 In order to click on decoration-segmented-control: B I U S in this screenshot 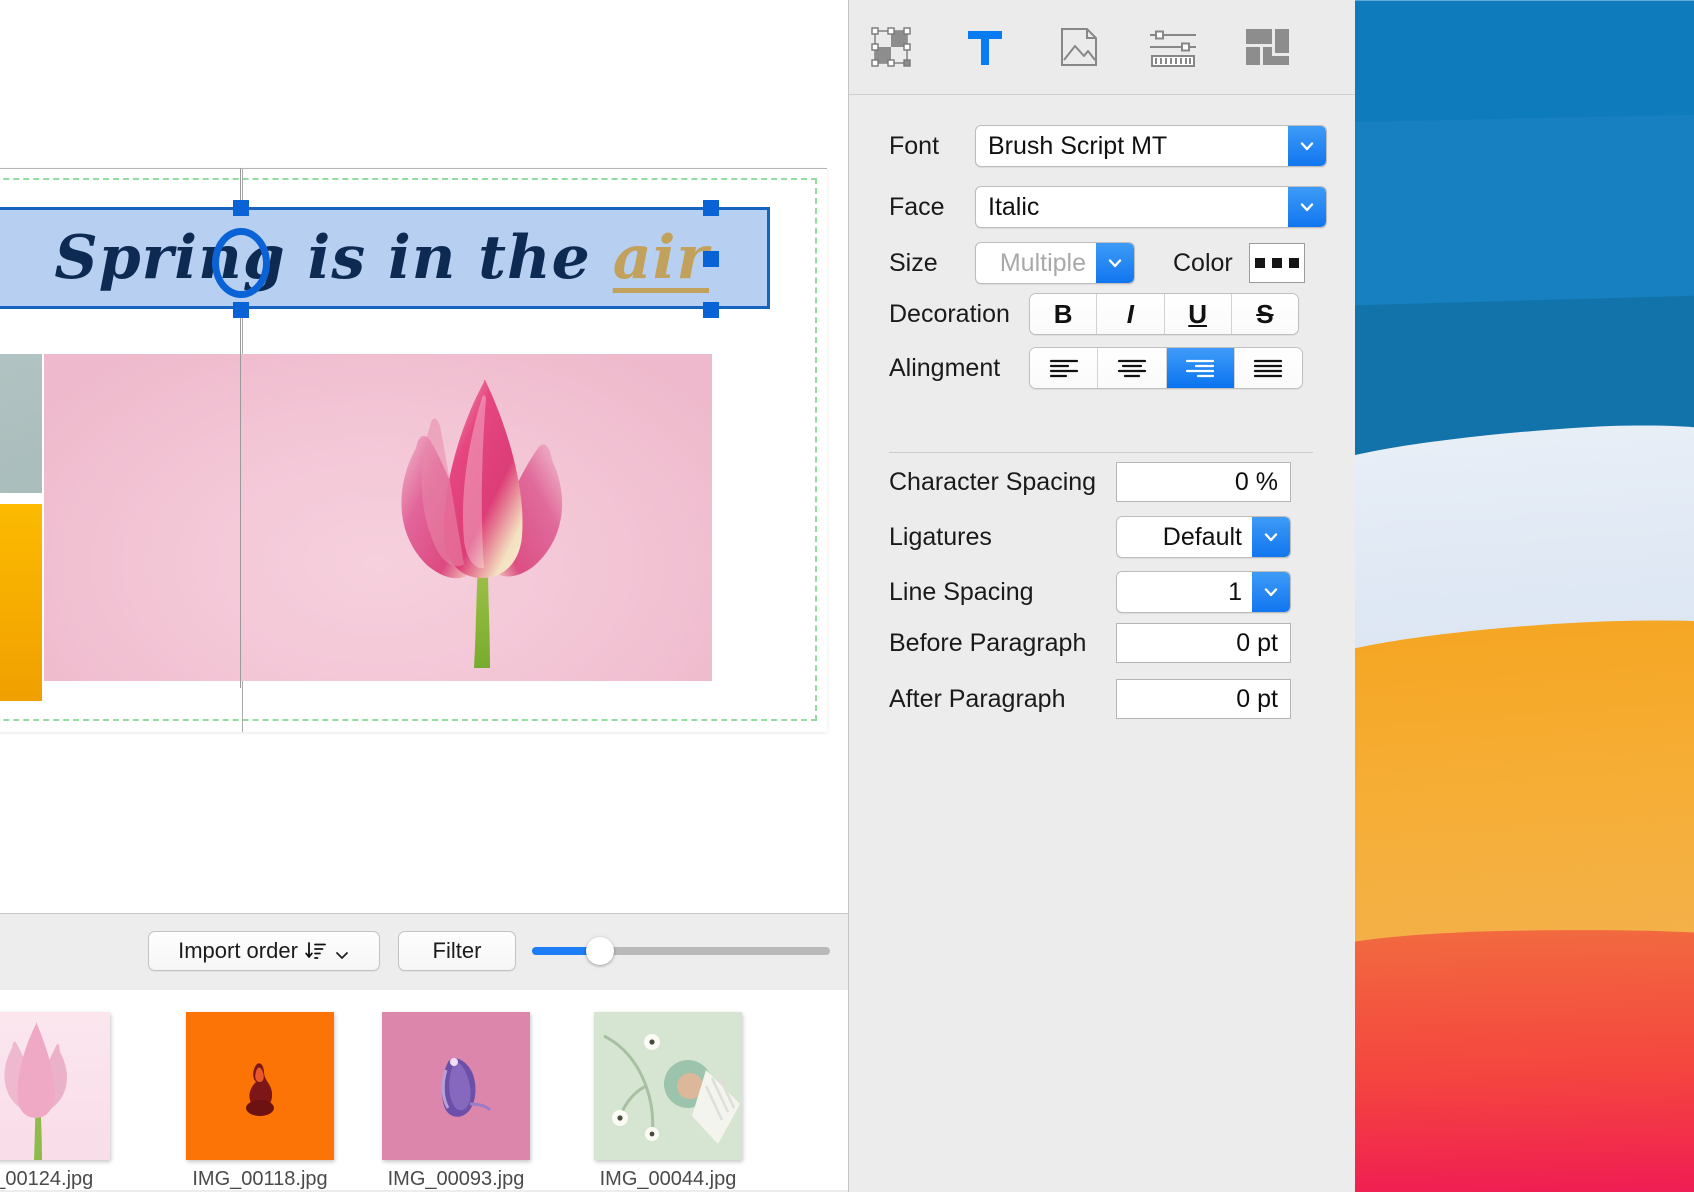, I will do `click(1164, 314)`.